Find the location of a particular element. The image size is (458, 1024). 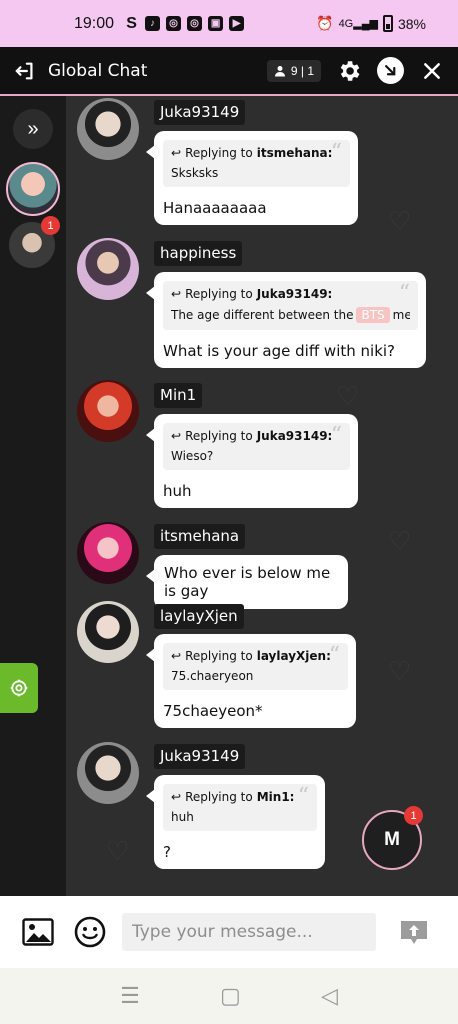

reply-preview: “ ↩ Replying to itsmehana: Sksksks is located at coordinates (256, 163).